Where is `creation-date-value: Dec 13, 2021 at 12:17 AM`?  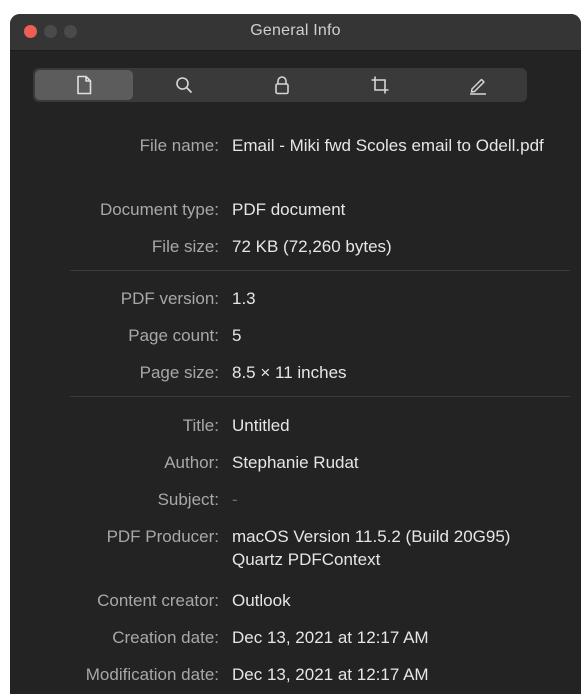
creation-date-value: Dec 13, 2021 at 12:17 AM is located at coordinates (330, 637).